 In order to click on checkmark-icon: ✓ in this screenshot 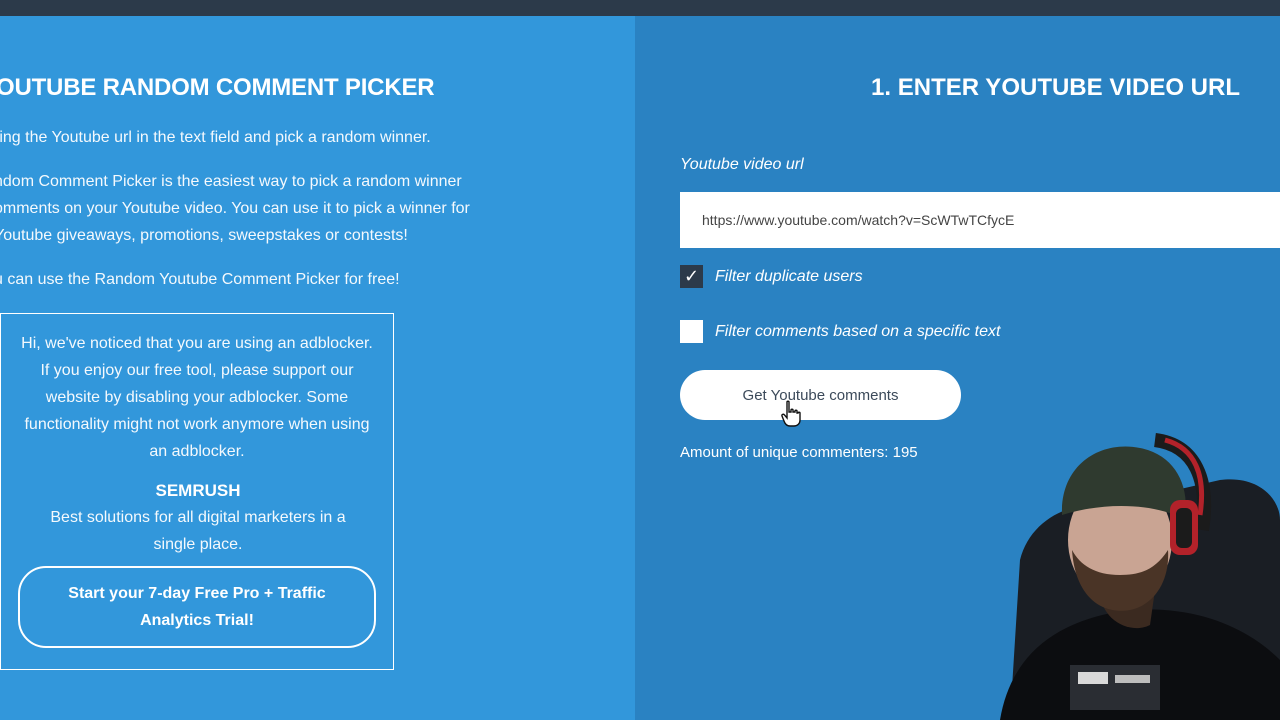, I will do `click(691, 276)`.